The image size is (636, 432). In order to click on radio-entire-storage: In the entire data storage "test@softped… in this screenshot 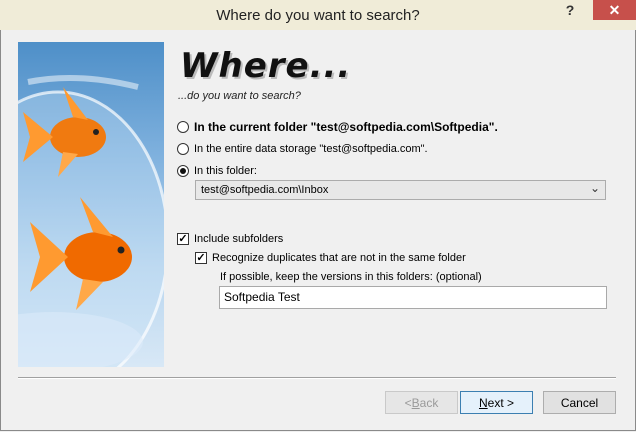, I will do `click(302, 149)`.